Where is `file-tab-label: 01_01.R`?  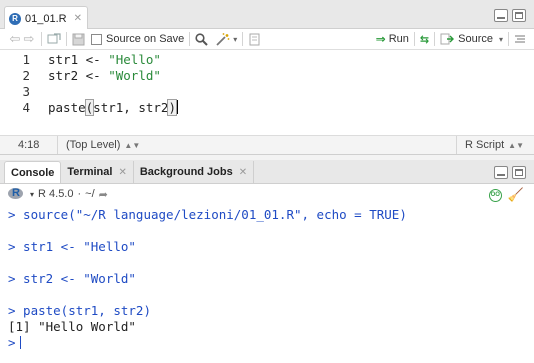
file-tab-label: 01_01.R is located at coordinates (46, 18).